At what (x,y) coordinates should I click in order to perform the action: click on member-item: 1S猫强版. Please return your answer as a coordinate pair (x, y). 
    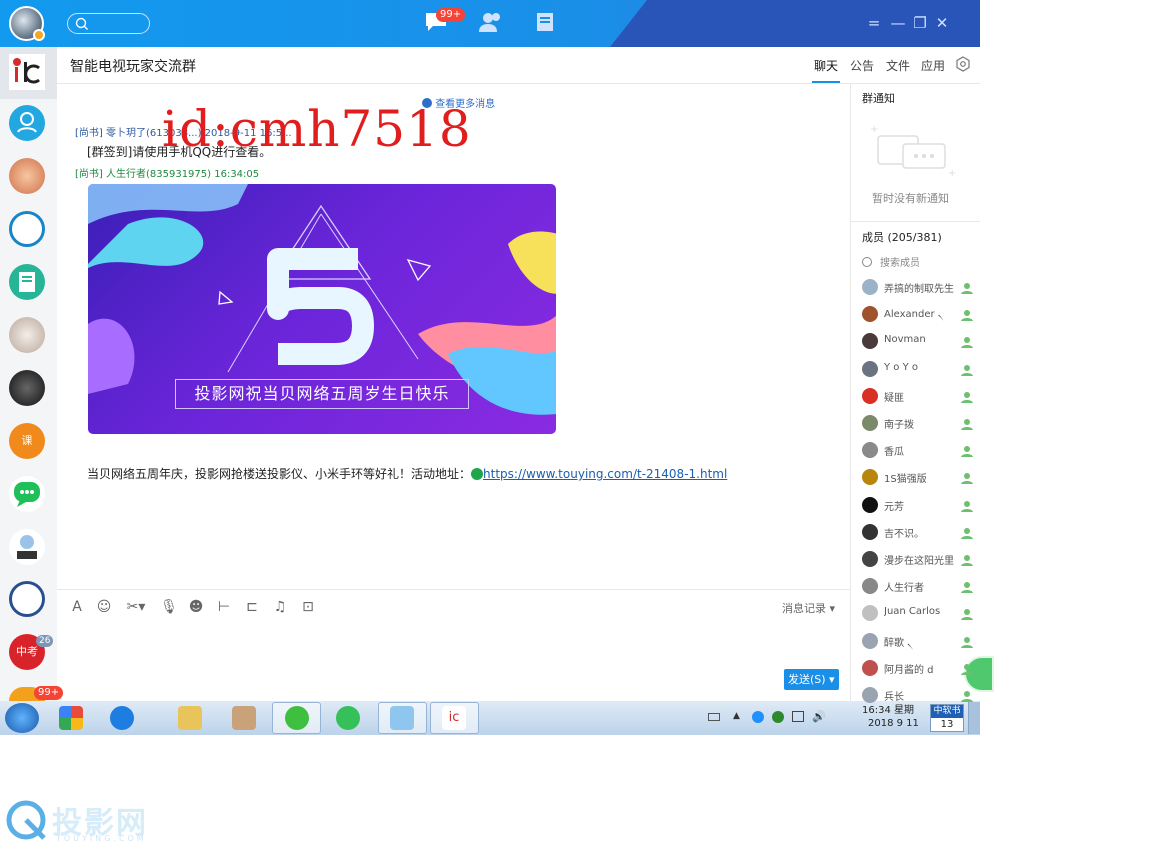
    Looking at the image, I should click on (919, 478).